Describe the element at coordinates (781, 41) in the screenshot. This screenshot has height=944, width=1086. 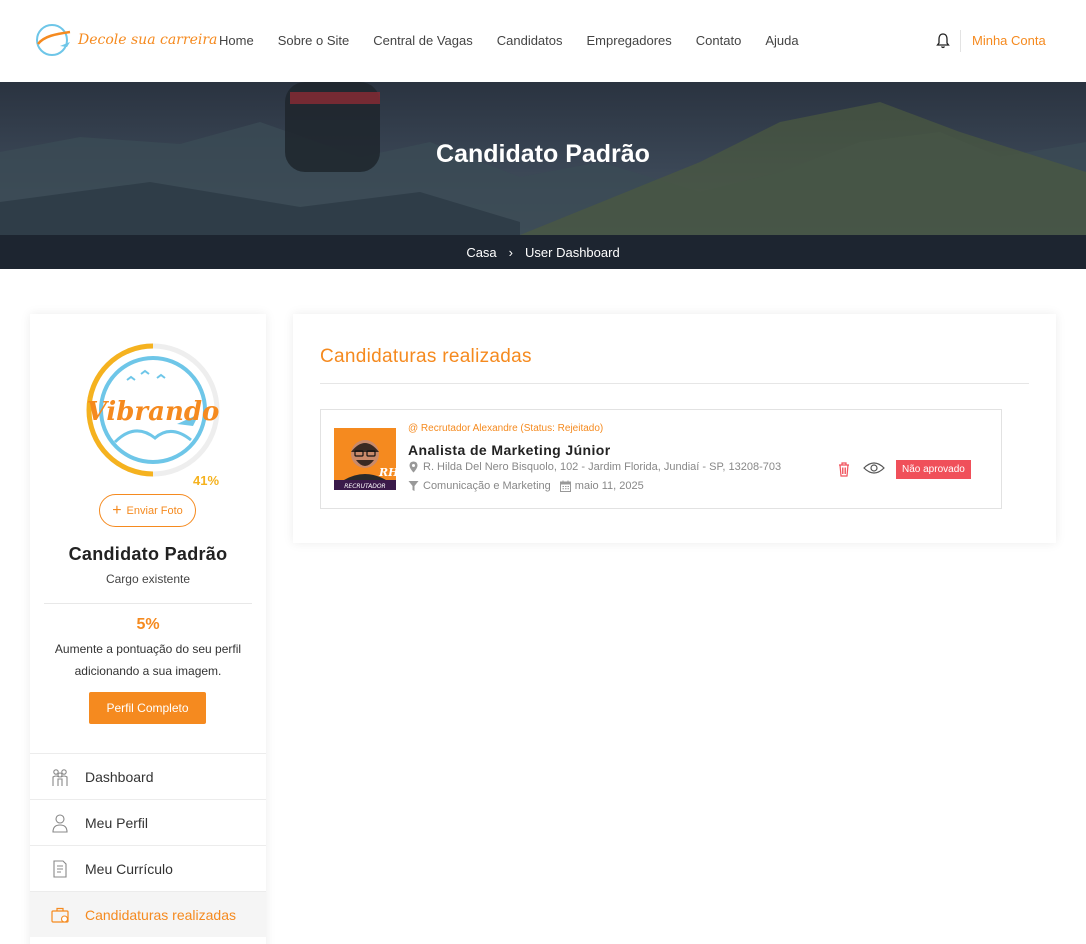
I see `nav-help: Ajuda` at that location.